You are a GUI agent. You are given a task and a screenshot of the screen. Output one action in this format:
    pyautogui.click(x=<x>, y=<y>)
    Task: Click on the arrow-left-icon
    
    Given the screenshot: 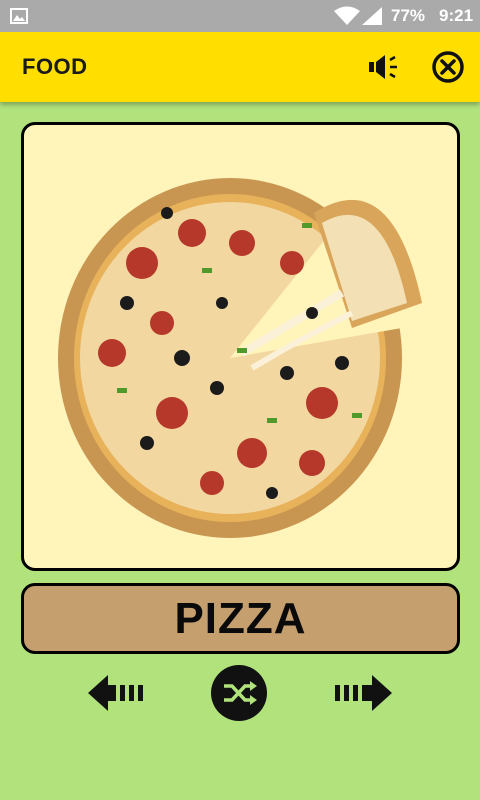 What is the action you would take?
    pyautogui.click(x=115, y=693)
    